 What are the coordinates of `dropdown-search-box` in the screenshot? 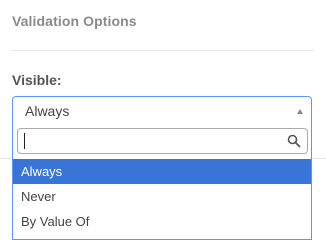 It's located at (162, 141).